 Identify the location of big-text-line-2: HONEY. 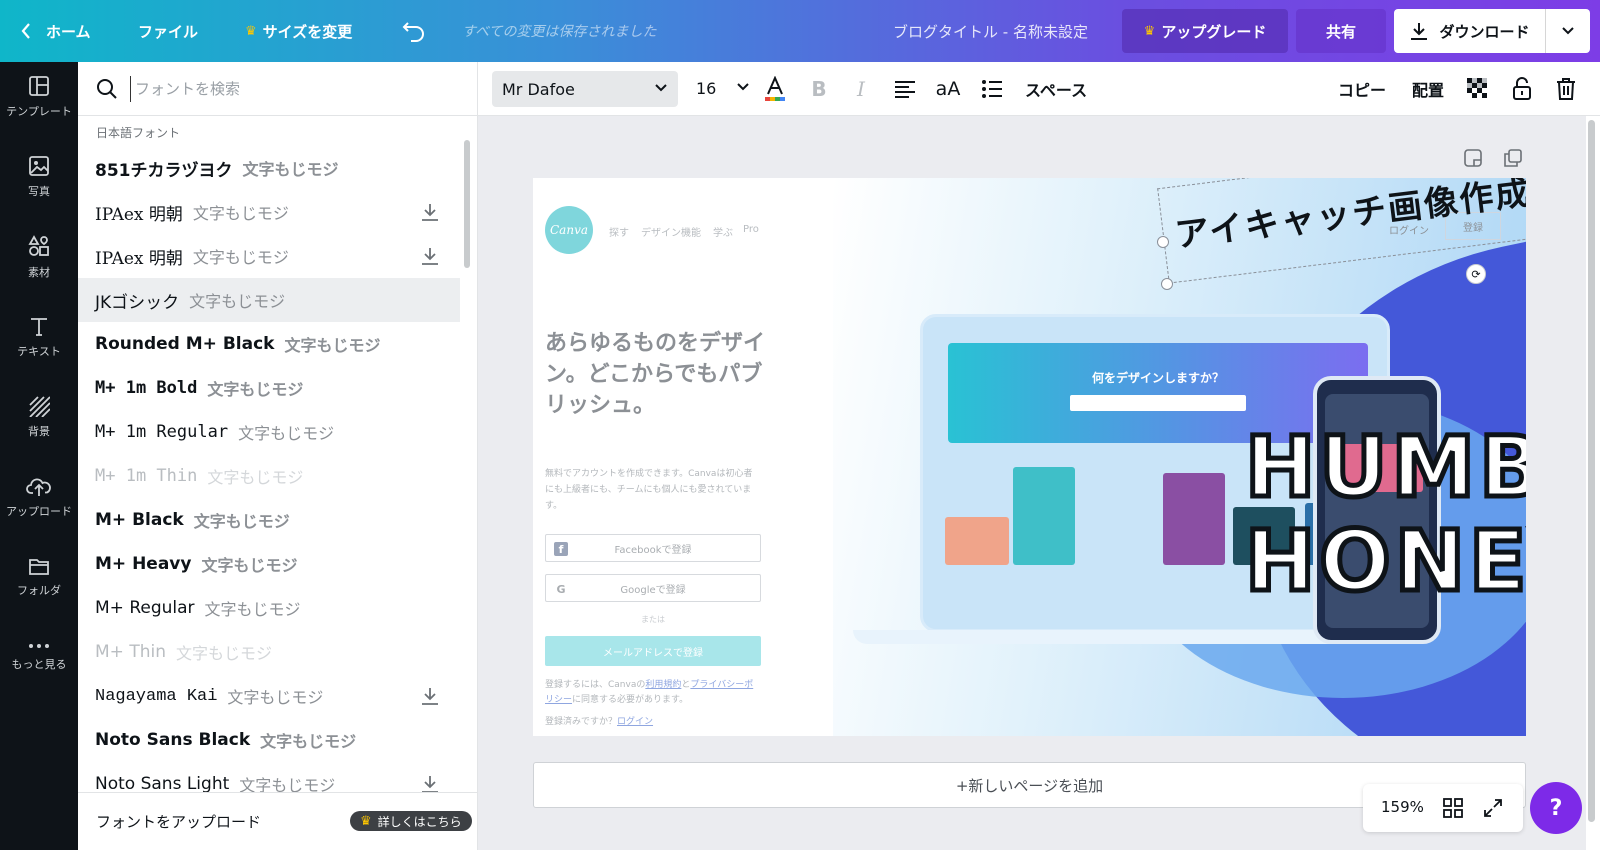
(1384, 561).